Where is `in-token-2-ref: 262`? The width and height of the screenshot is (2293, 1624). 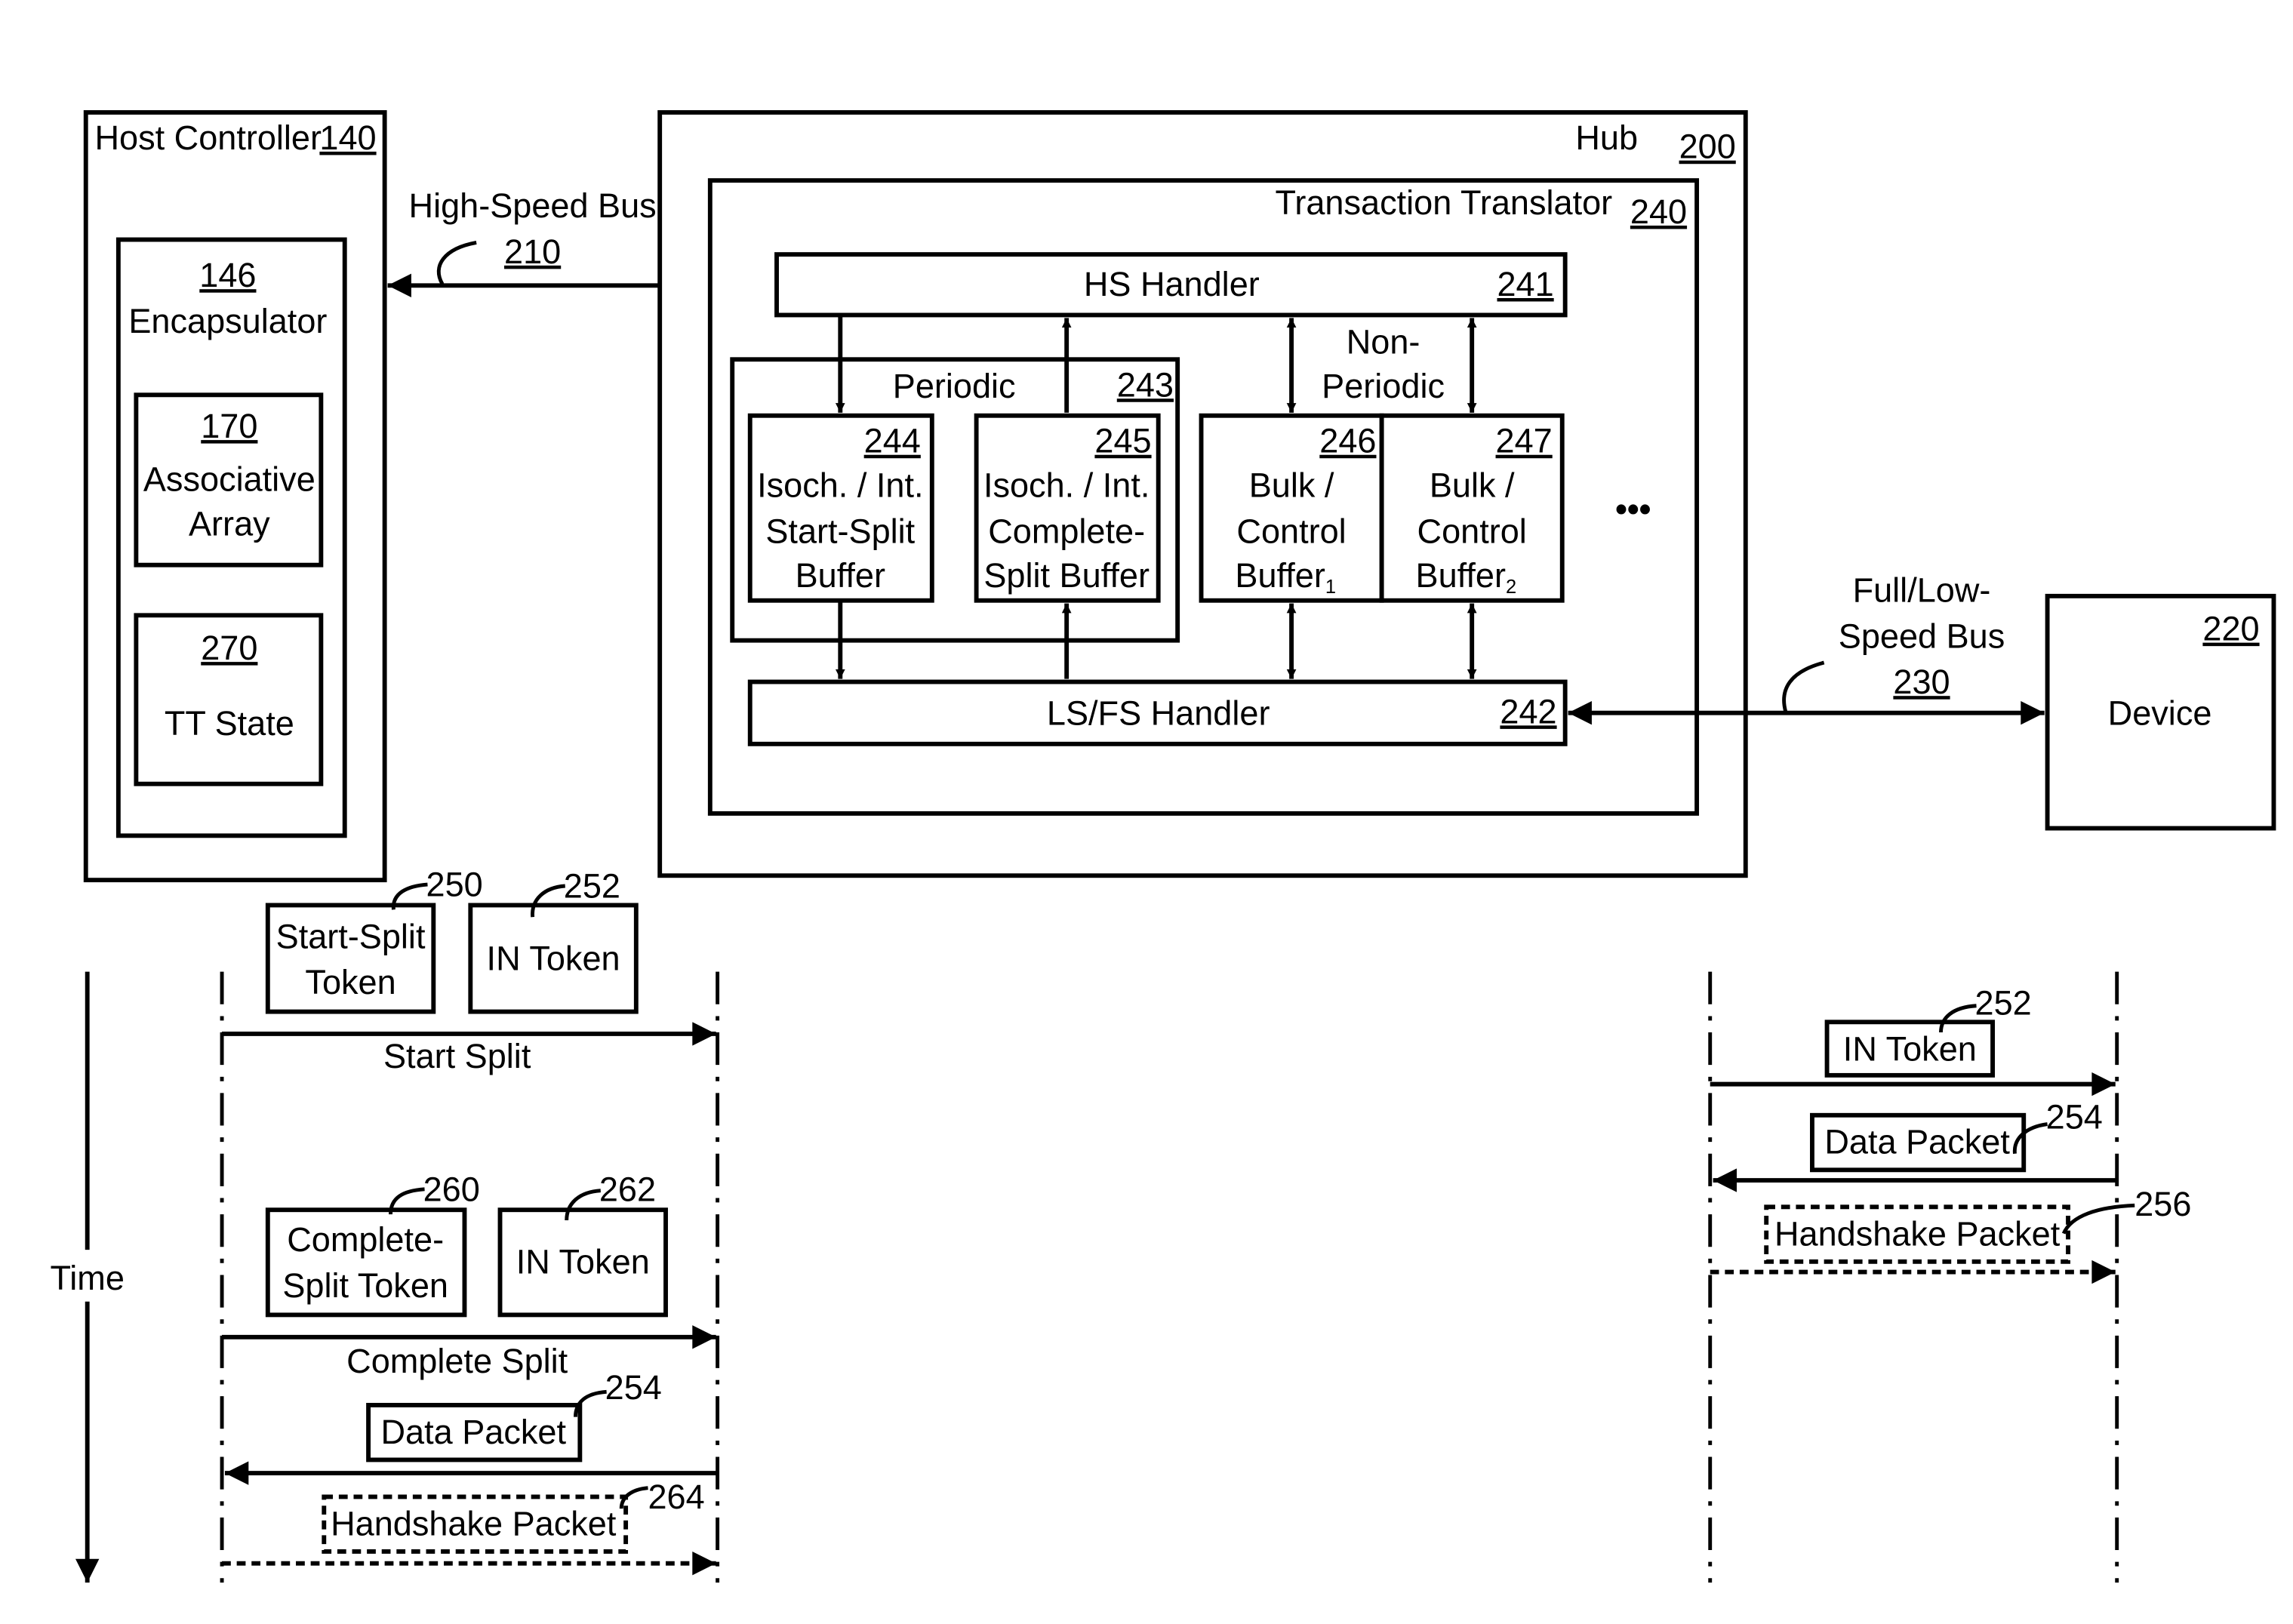
in-token-2-ref: 262 is located at coordinates (627, 1189).